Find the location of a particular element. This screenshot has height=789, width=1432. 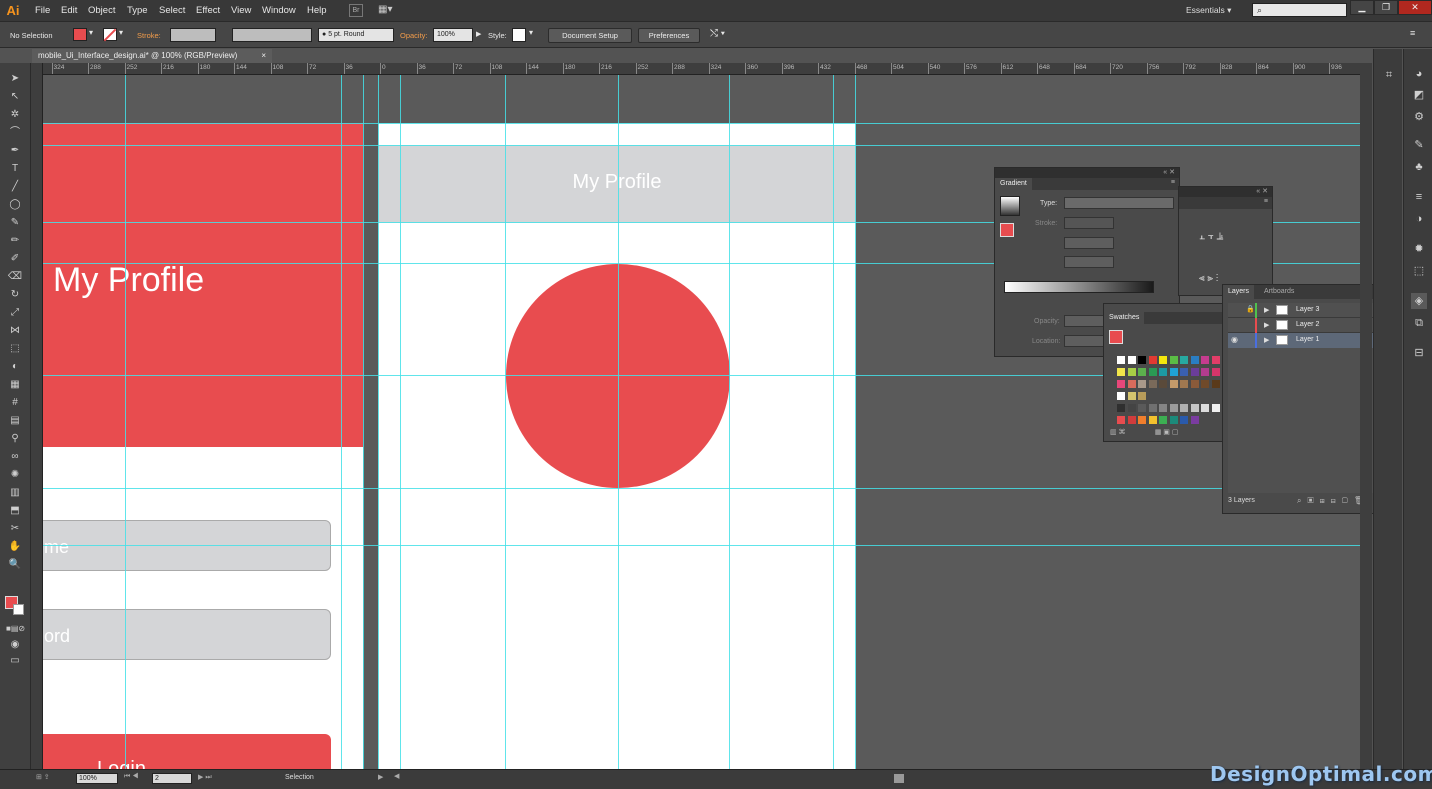

gradient-location-input is located at coordinates (1084, 341).